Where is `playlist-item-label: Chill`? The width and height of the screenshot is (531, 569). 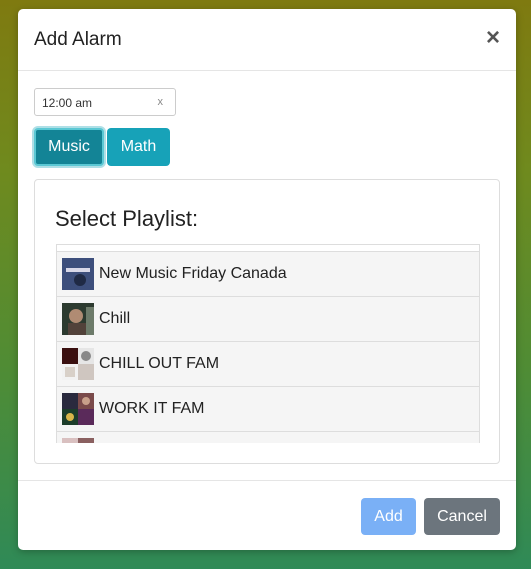
playlist-item-label: Chill is located at coordinates (115, 318).